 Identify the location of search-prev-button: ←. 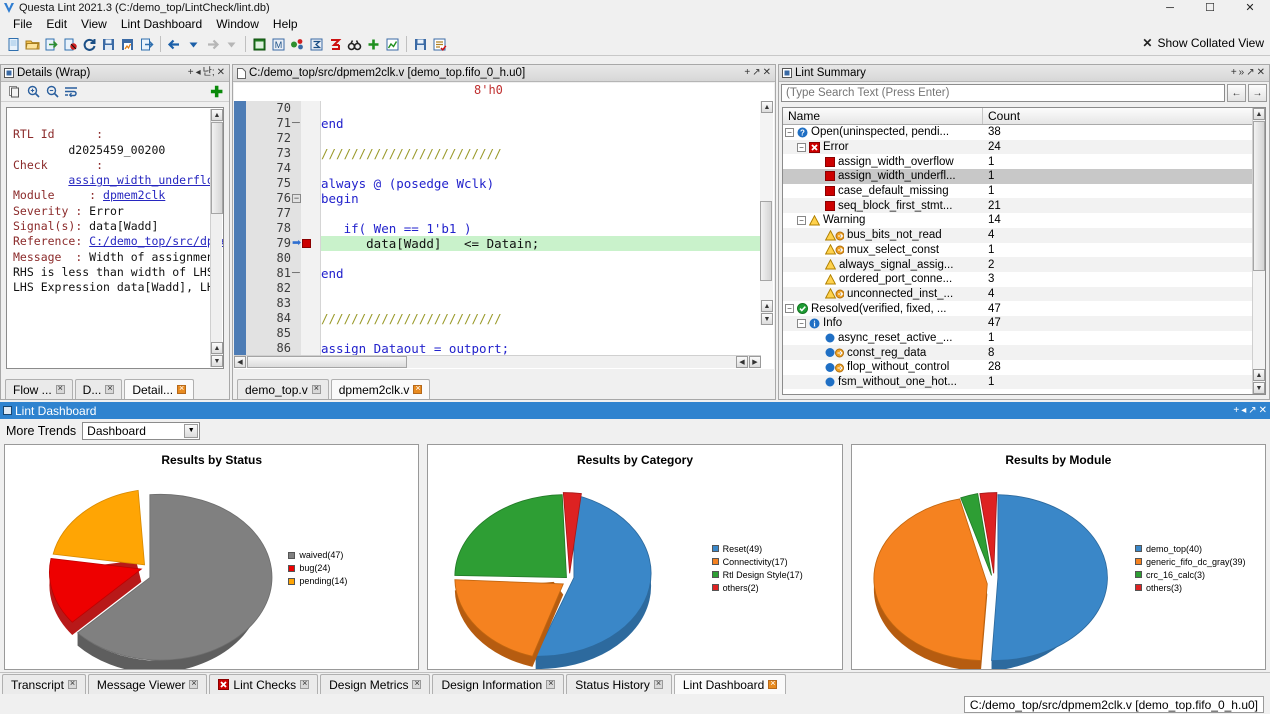
(1236, 93).